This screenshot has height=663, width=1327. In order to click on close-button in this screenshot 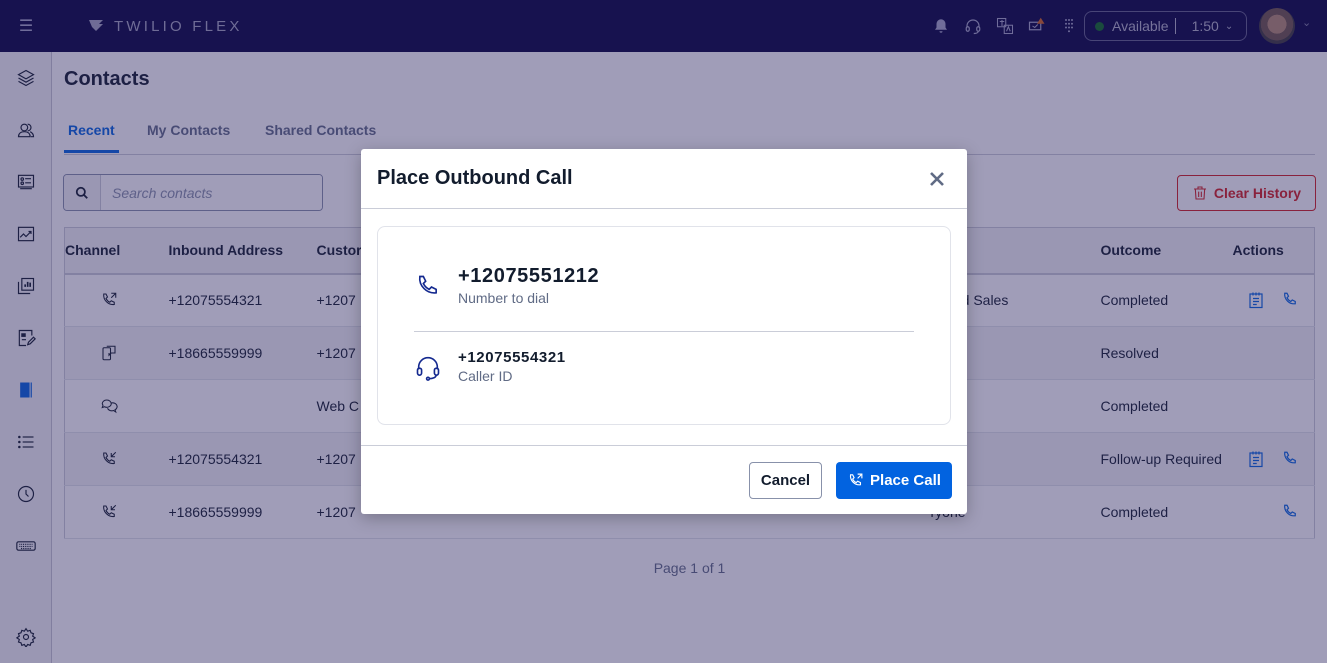, I will do `click(937, 179)`.